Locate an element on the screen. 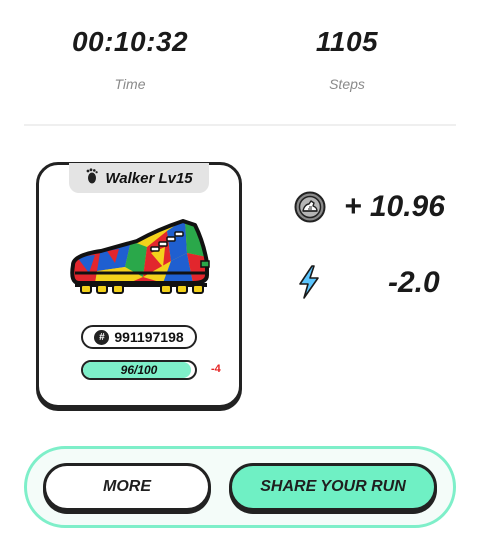 This screenshot has width=479, height=542. footprint-icon is located at coordinates (92, 178).